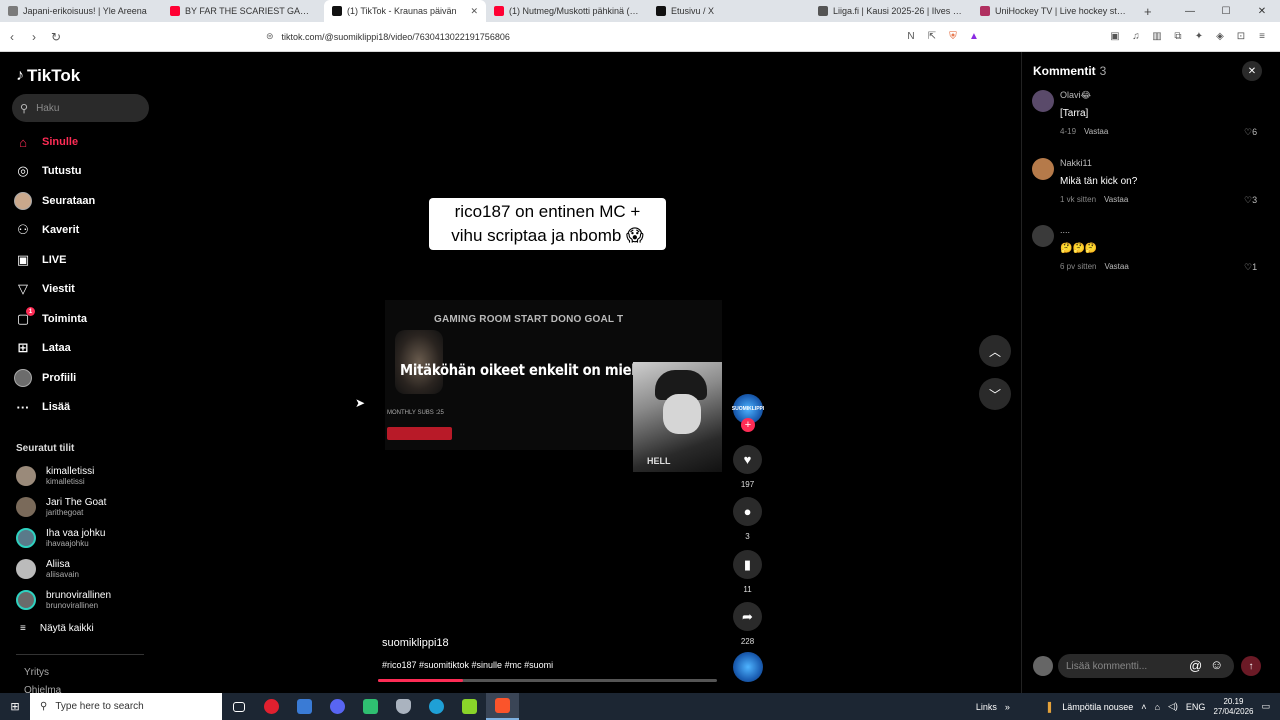 The width and height of the screenshot is (1280, 720). Describe the element at coordinates (747, 564) in the screenshot. I see `save-button: ▮` at that location.